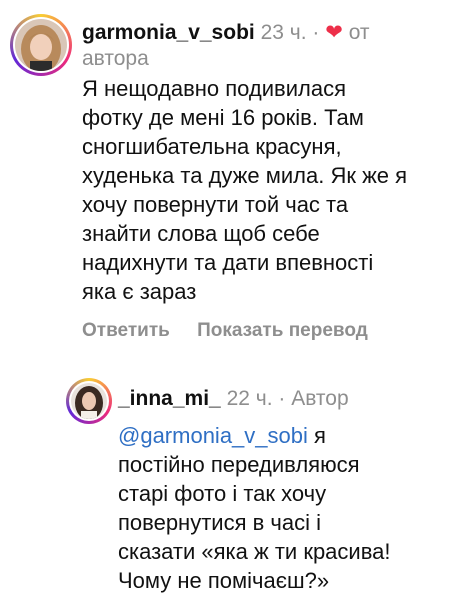  I want to click on reply-header: _inna_mi_ 22 ч. · Автор, so click(283, 399).